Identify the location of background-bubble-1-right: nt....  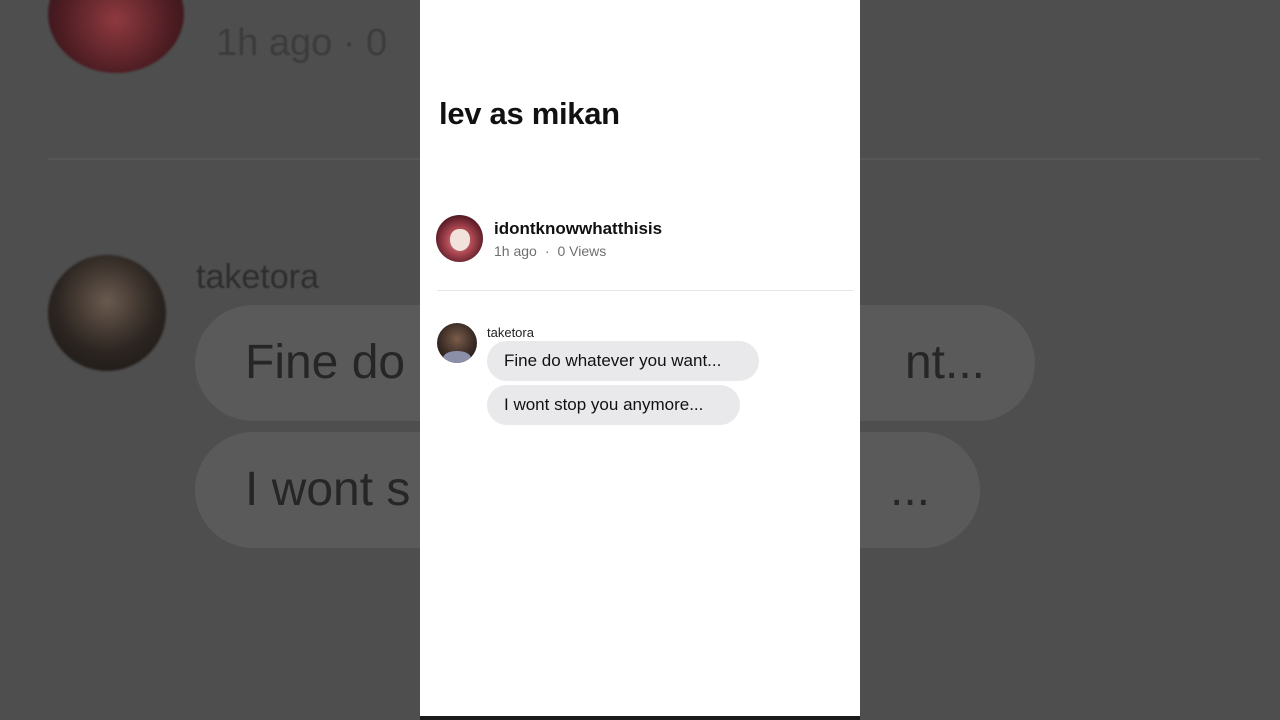
(944, 362).